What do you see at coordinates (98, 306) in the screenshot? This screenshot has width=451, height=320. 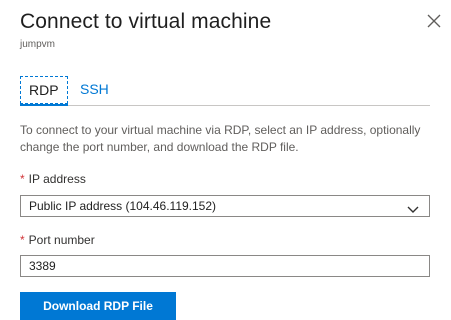 I see `download-rdp-button: Download RDP File` at bounding box center [98, 306].